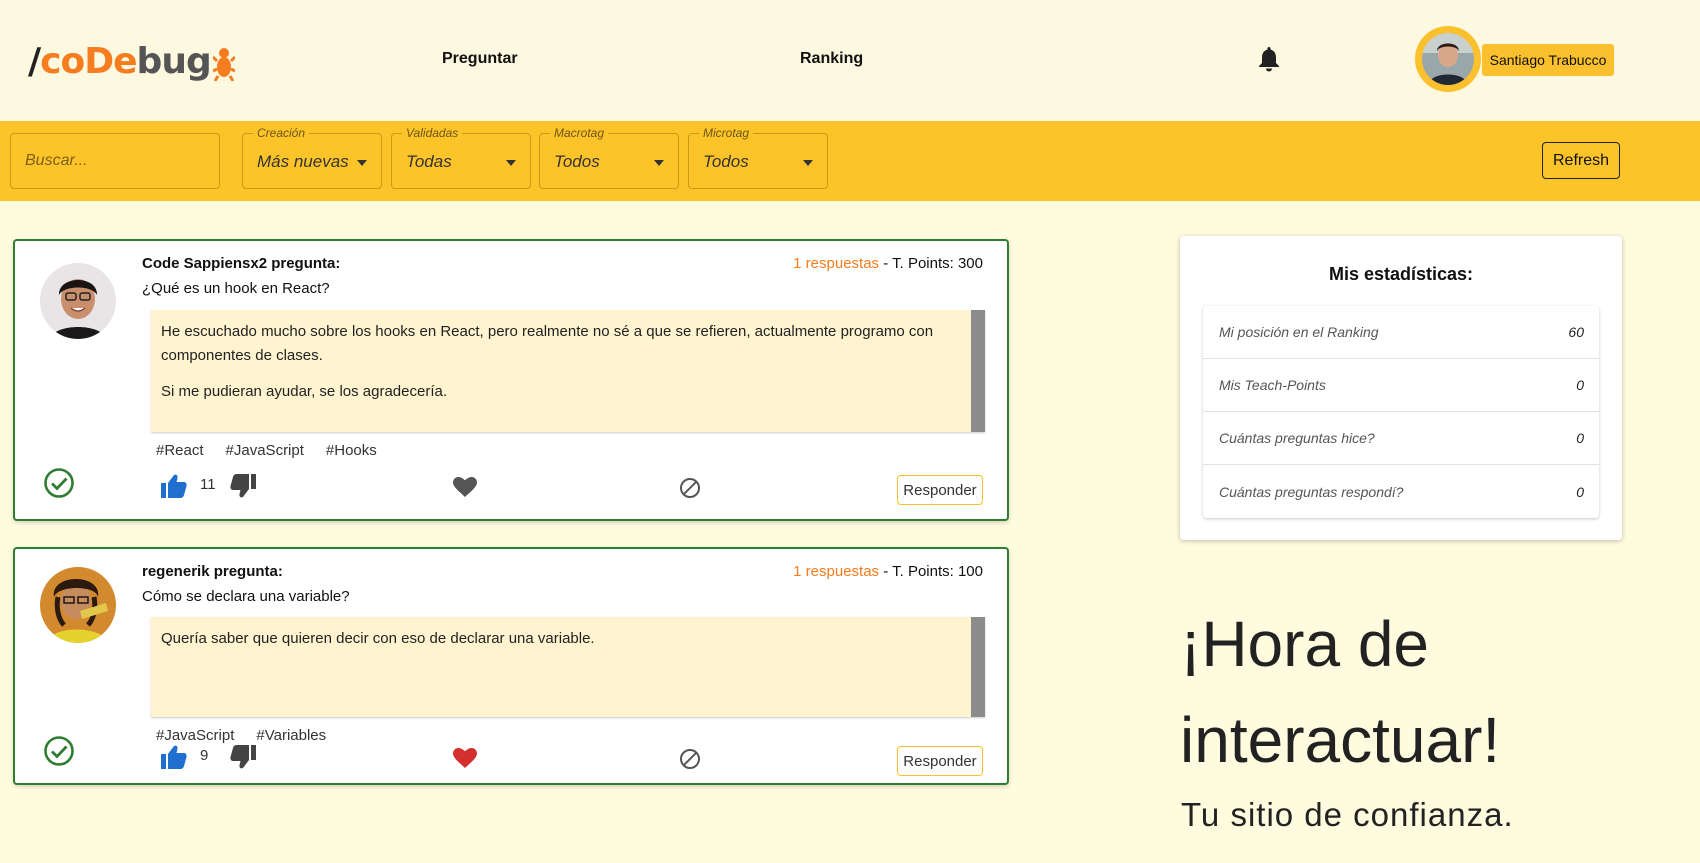 This screenshot has height=863, width=1700. I want to click on tag-list: #JavaScript #Variables, so click(252, 735).